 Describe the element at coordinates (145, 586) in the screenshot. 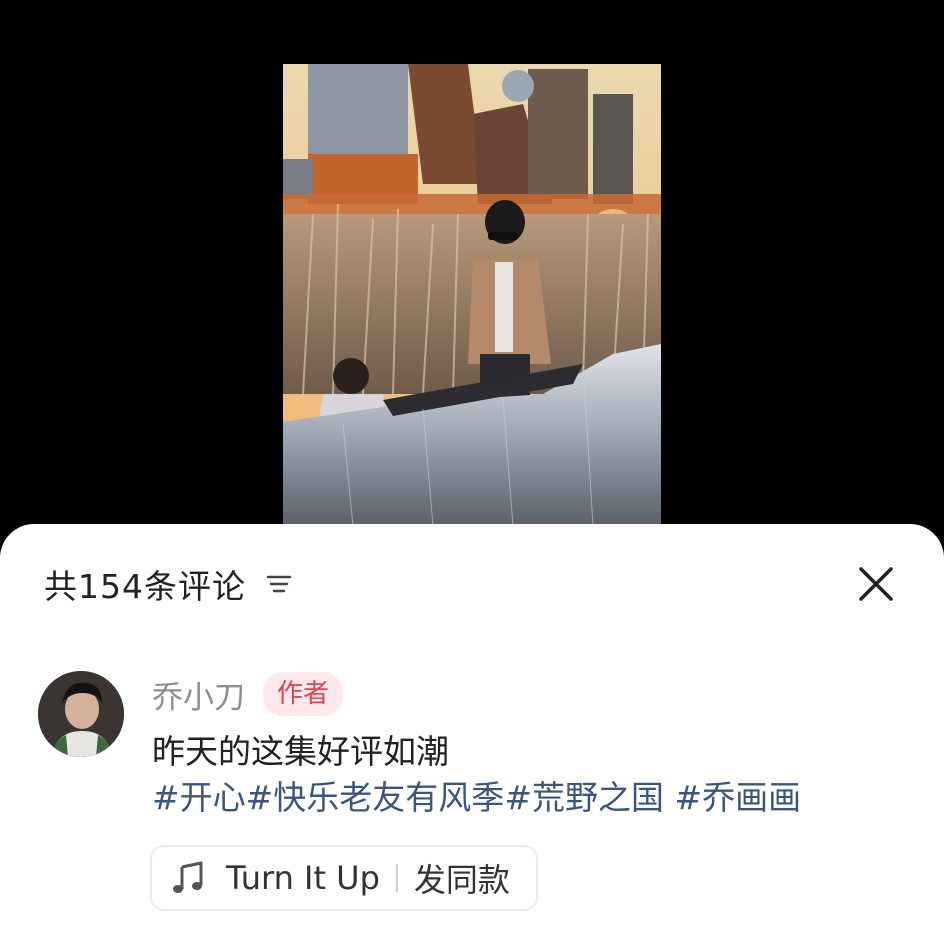

I see `comment-count-title: 共154条评论` at that location.